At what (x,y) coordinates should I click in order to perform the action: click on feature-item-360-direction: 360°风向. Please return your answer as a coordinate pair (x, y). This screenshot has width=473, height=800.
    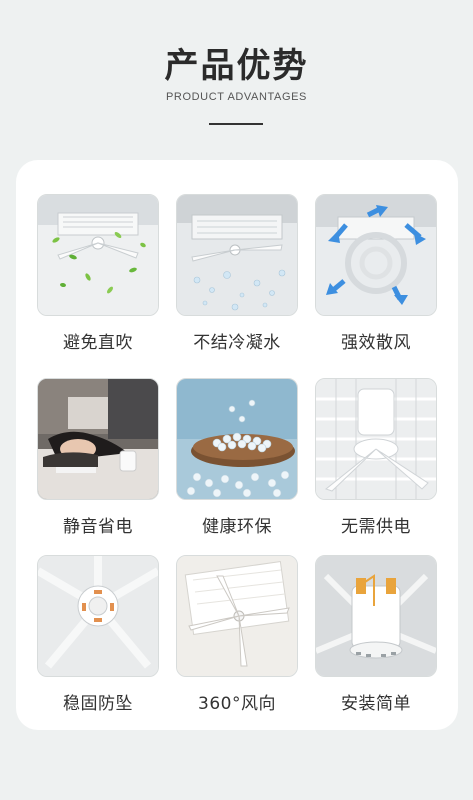
    Looking at the image, I should click on (237, 634).